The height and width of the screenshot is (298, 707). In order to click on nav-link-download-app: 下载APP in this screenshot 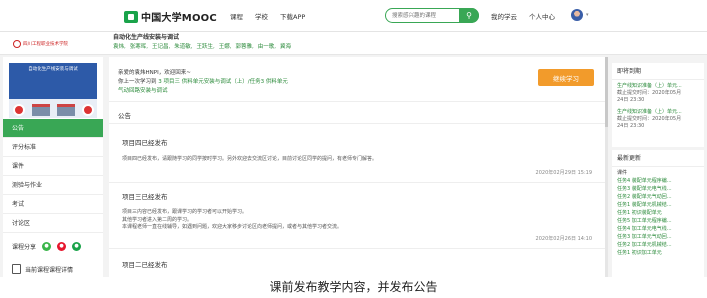, I will do `click(292, 16)`.